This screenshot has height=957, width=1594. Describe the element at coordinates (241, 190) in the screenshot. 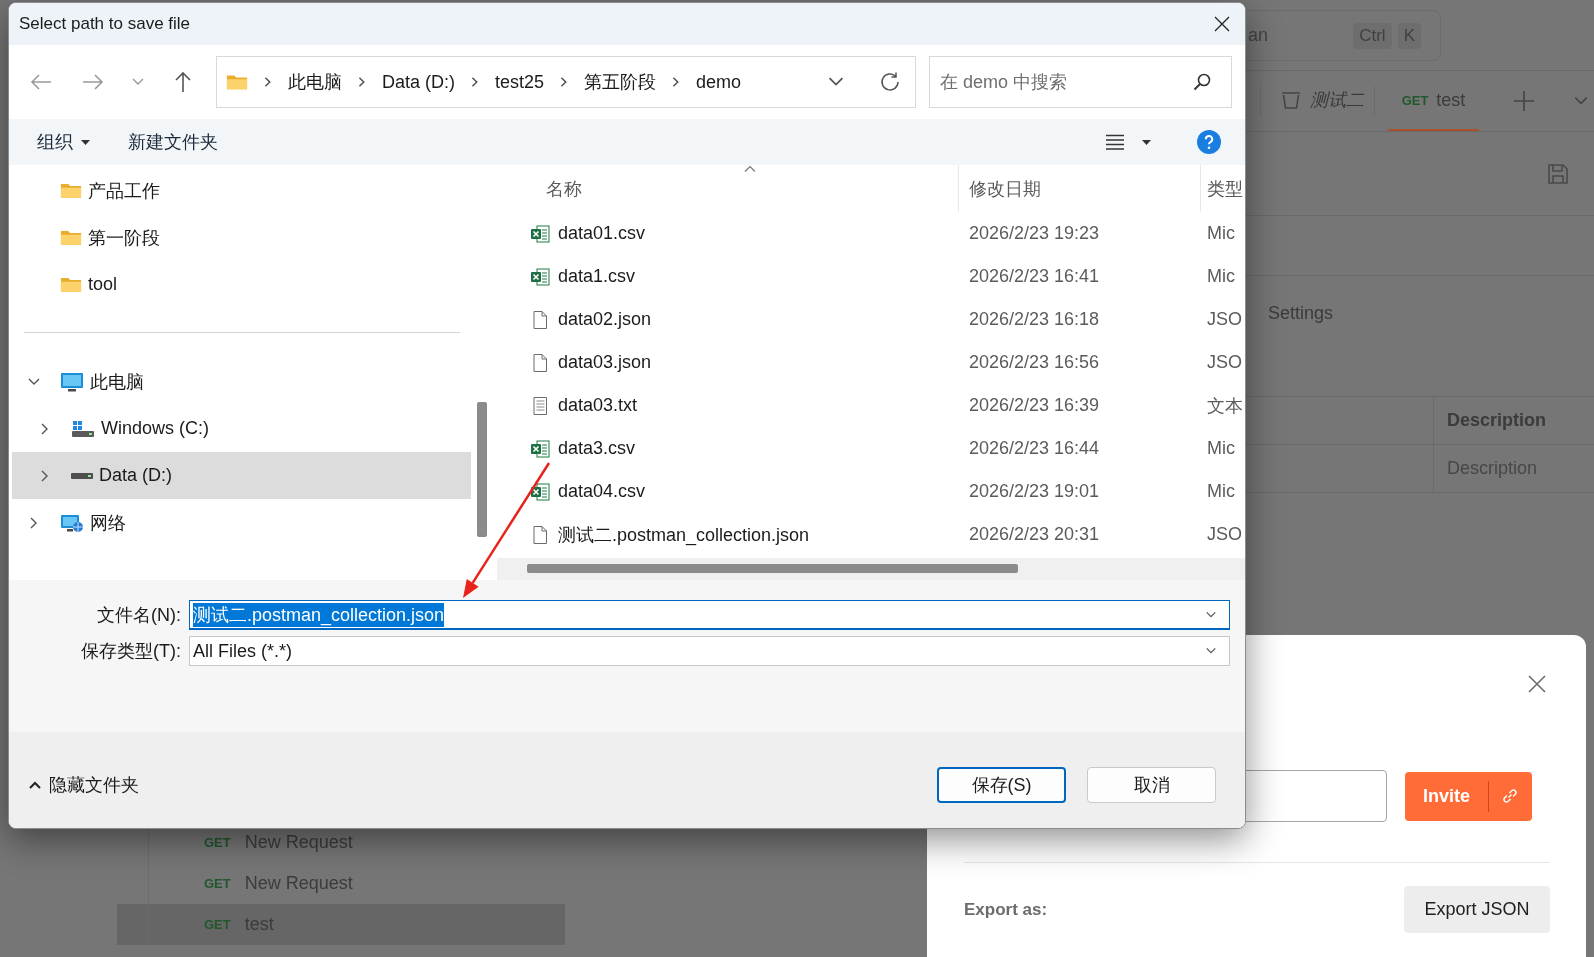

I see `folder-item: 产品工作` at that location.